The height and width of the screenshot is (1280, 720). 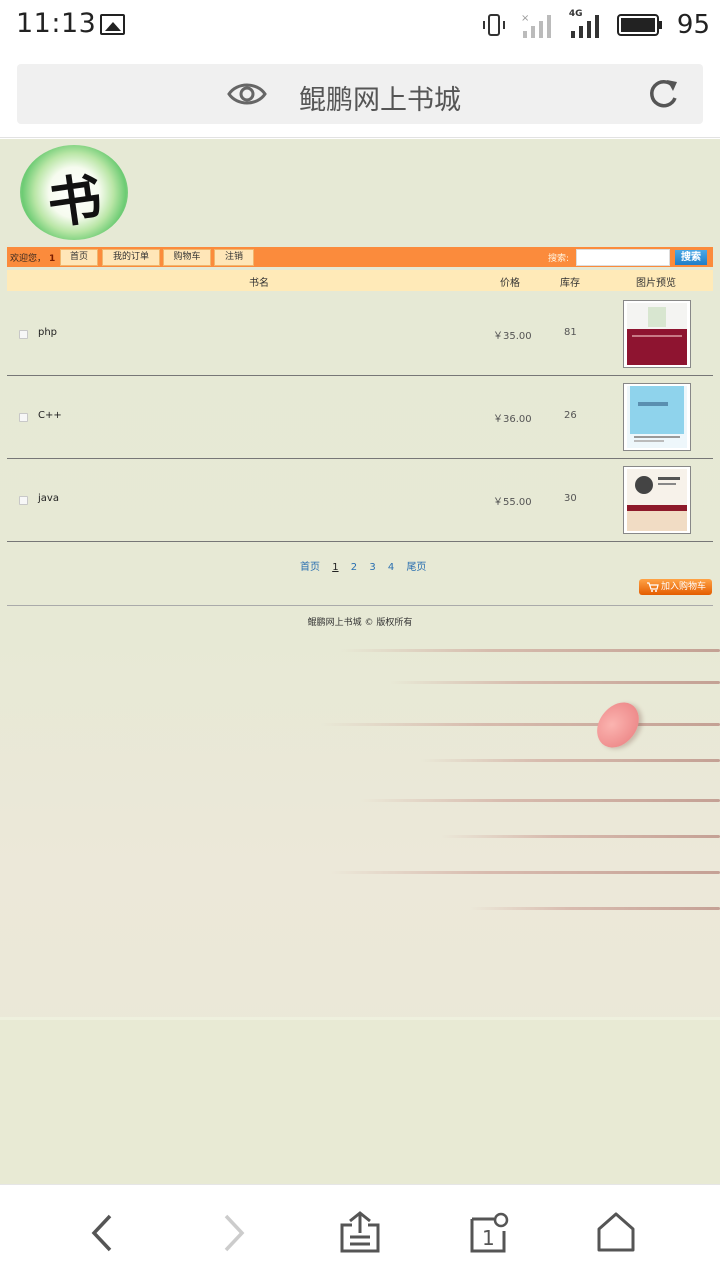 What do you see at coordinates (683, 587) in the screenshot?
I see `add-to-cart-label: 加入购物车` at bounding box center [683, 587].